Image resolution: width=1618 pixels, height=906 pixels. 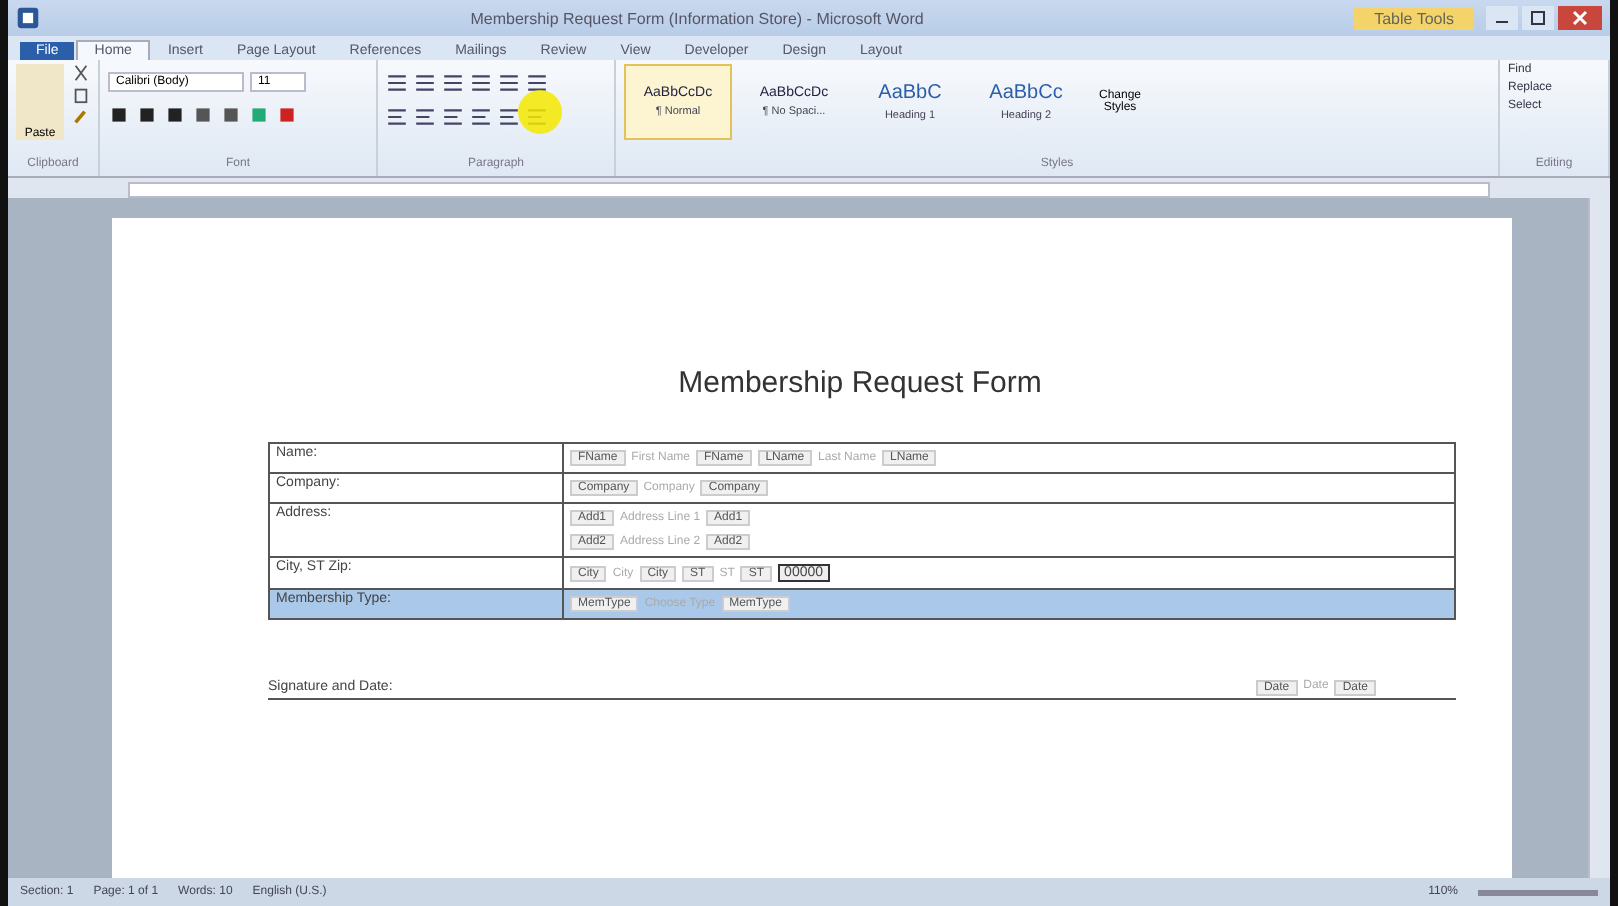 What do you see at coordinates (1502, 18) in the screenshot?
I see `minimize-button` at bounding box center [1502, 18].